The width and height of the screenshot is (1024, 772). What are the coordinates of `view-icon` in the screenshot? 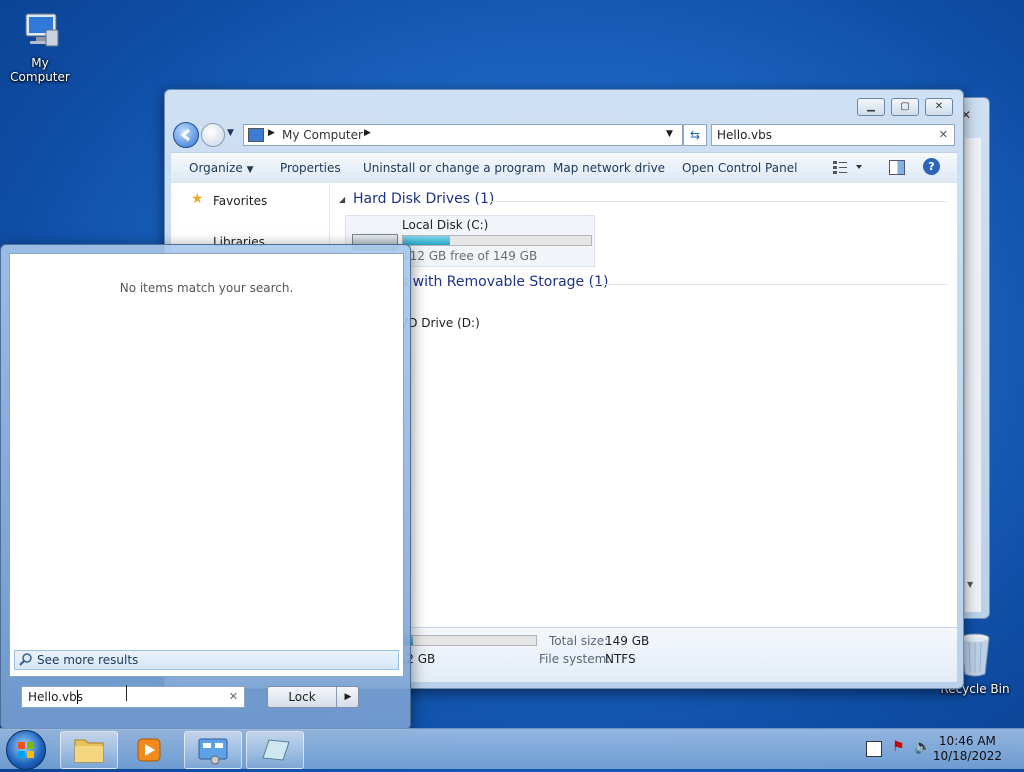 It's located at (847, 167).